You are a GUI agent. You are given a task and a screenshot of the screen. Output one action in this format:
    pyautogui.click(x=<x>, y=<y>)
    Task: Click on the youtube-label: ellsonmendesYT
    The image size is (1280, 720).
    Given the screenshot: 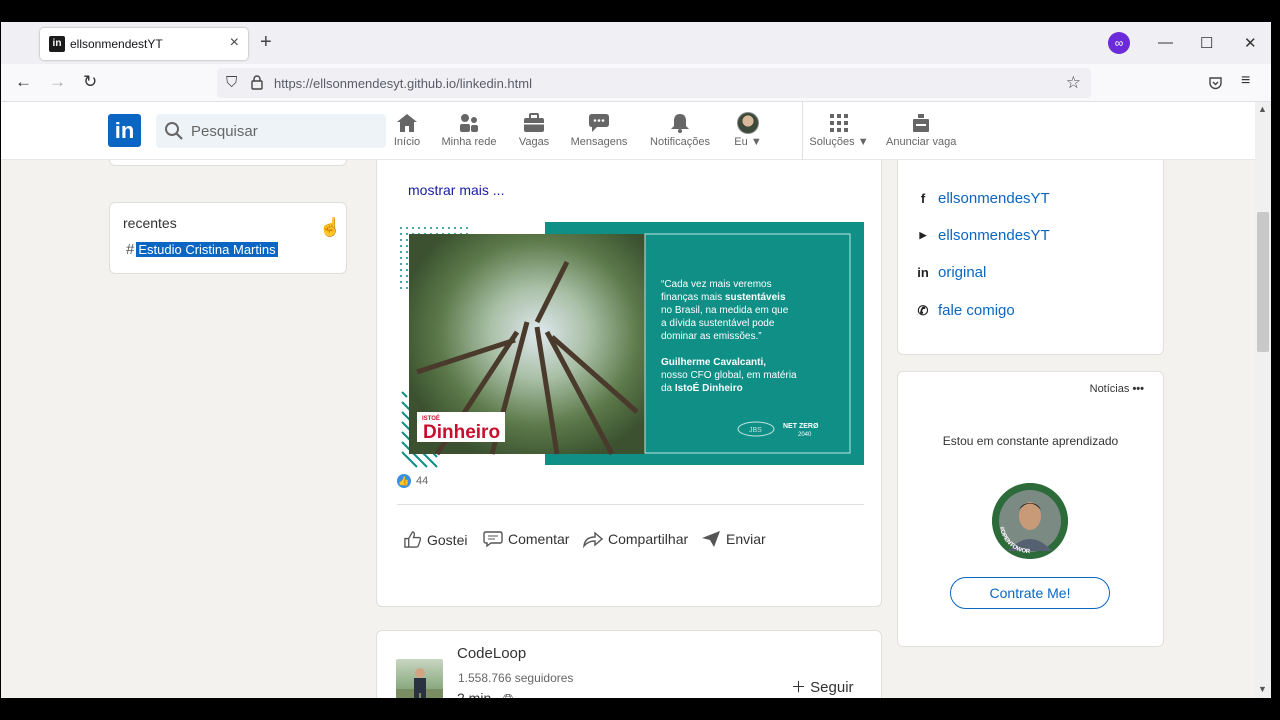 What is the action you would take?
    pyautogui.click(x=994, y=235)
    